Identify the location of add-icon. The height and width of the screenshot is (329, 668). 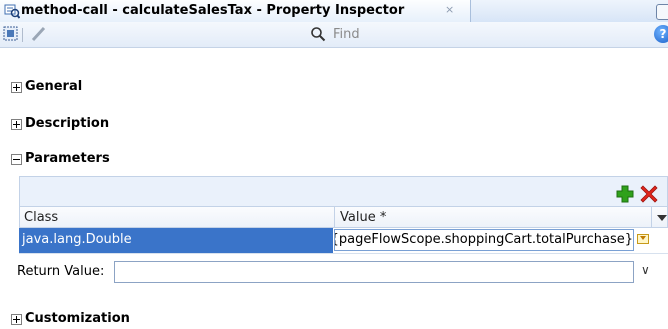
(625, 194).